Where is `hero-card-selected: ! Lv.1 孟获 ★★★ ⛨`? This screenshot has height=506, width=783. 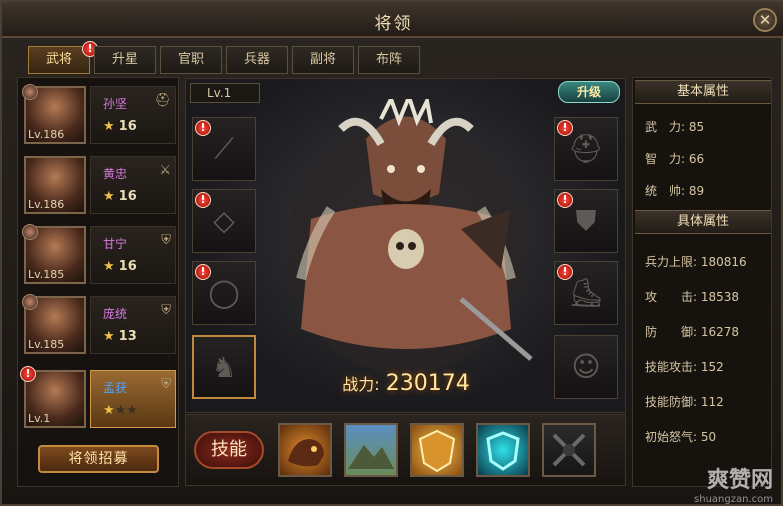 hero-card-selected: ! Lv.1 孟获 ★★★ ⛨ is located at coordinates (99, 398).